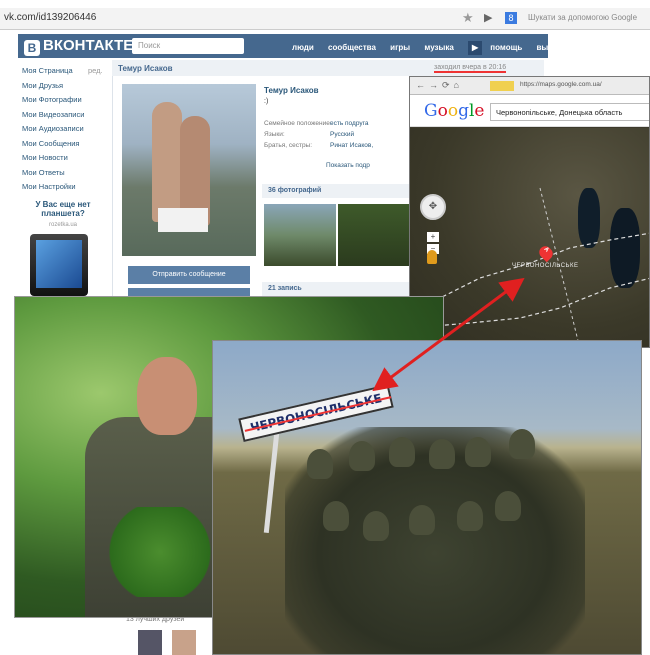 Image resolution: width=650 pixels, height=655 pixels. What do you see at coordinates (63, 225) in the screenshot?
I see `promo-url: rozetka.ua` at bounding box center [63, 225].